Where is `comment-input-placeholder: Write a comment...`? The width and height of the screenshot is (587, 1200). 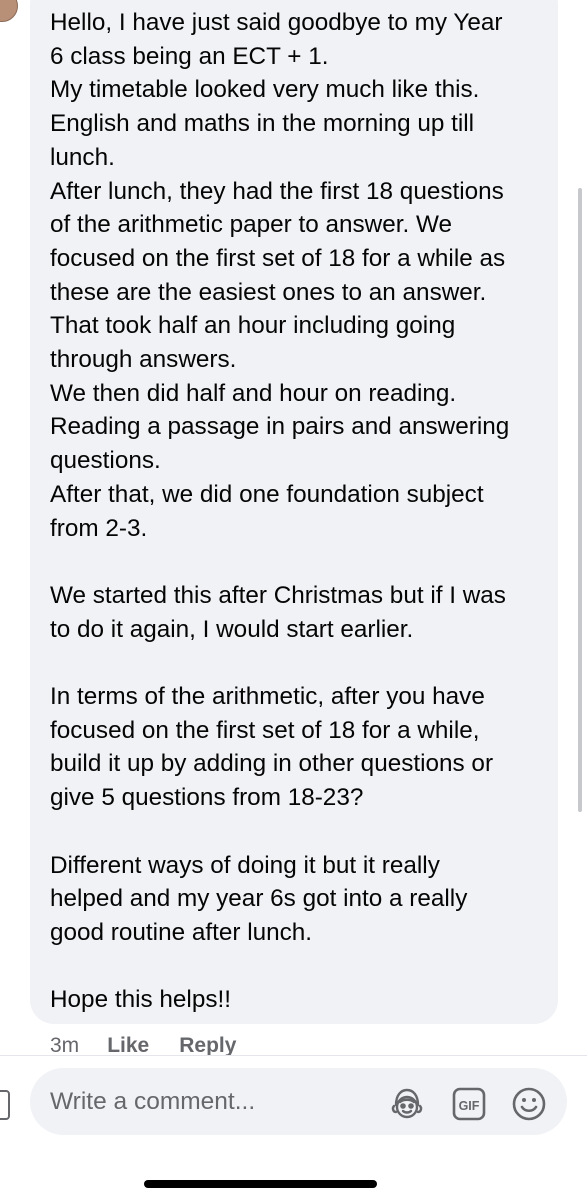 comment-input-placeholder: Write a comment... is located at coordinates (153, 1101).